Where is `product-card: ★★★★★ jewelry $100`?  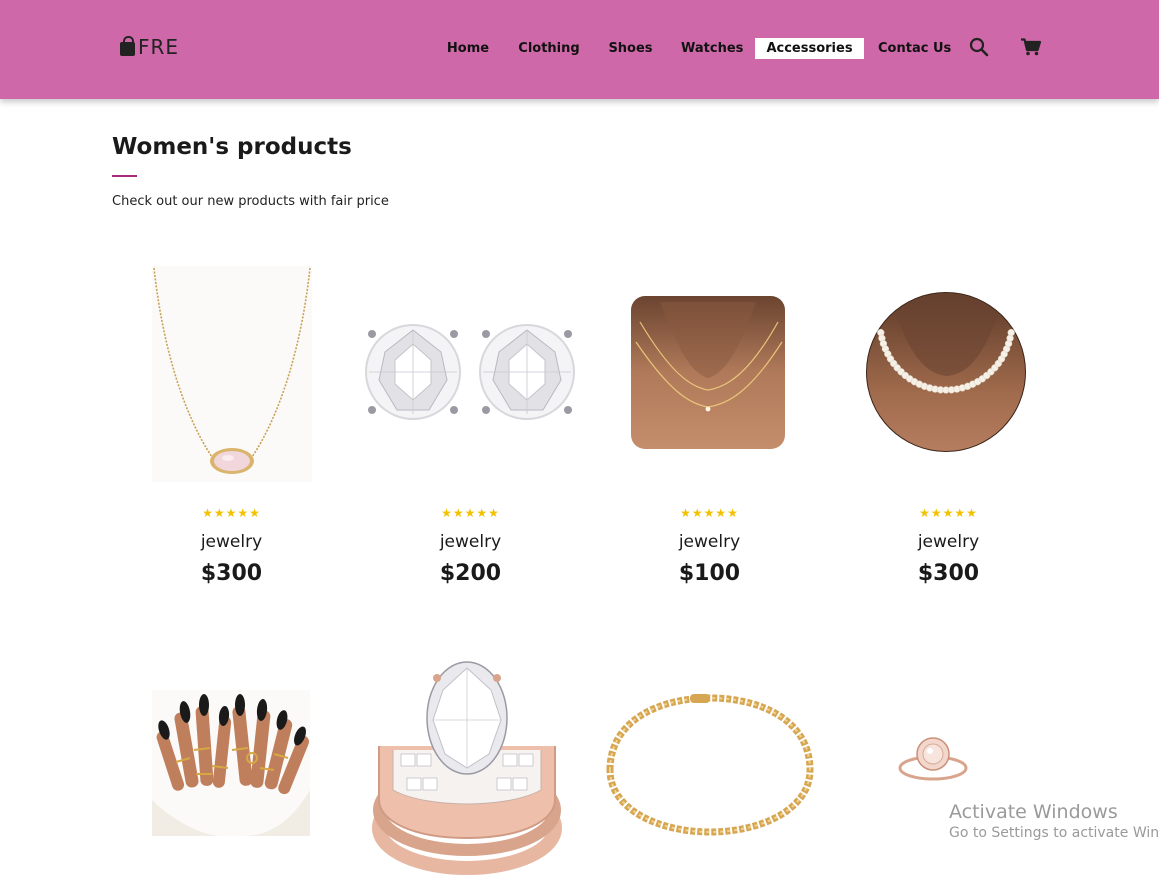 product-card: ★★★★★ jewelry $100 is located at coordinates (709, 427).